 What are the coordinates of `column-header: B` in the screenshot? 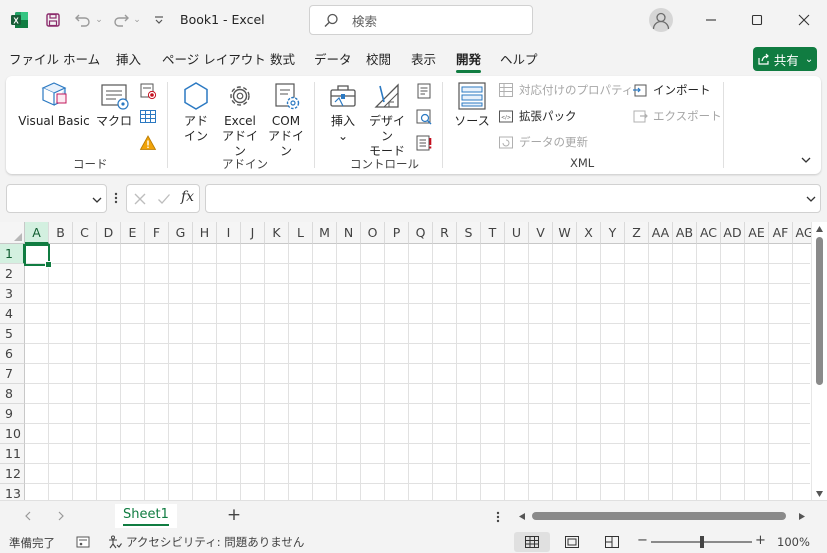 It's located at (61, 233).